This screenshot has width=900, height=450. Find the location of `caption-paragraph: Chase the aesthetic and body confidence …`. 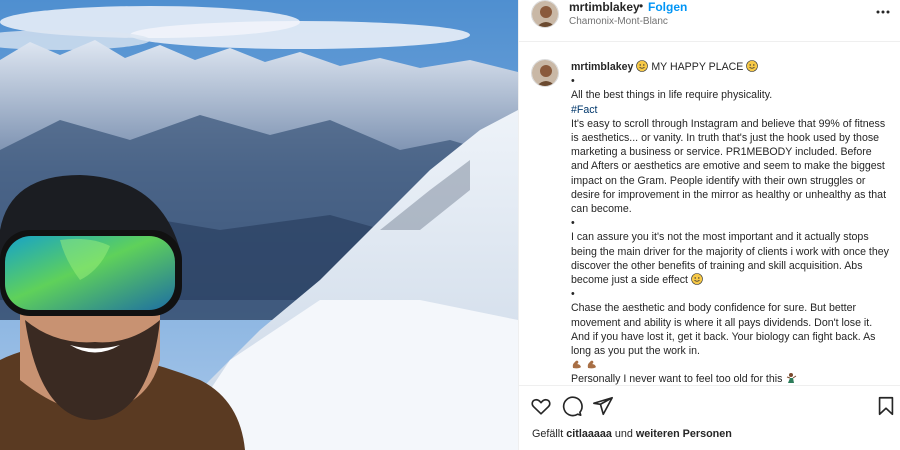

caption-paragraph: Chase the aesthetic and body confidence … is located at coordinates (723, 330).